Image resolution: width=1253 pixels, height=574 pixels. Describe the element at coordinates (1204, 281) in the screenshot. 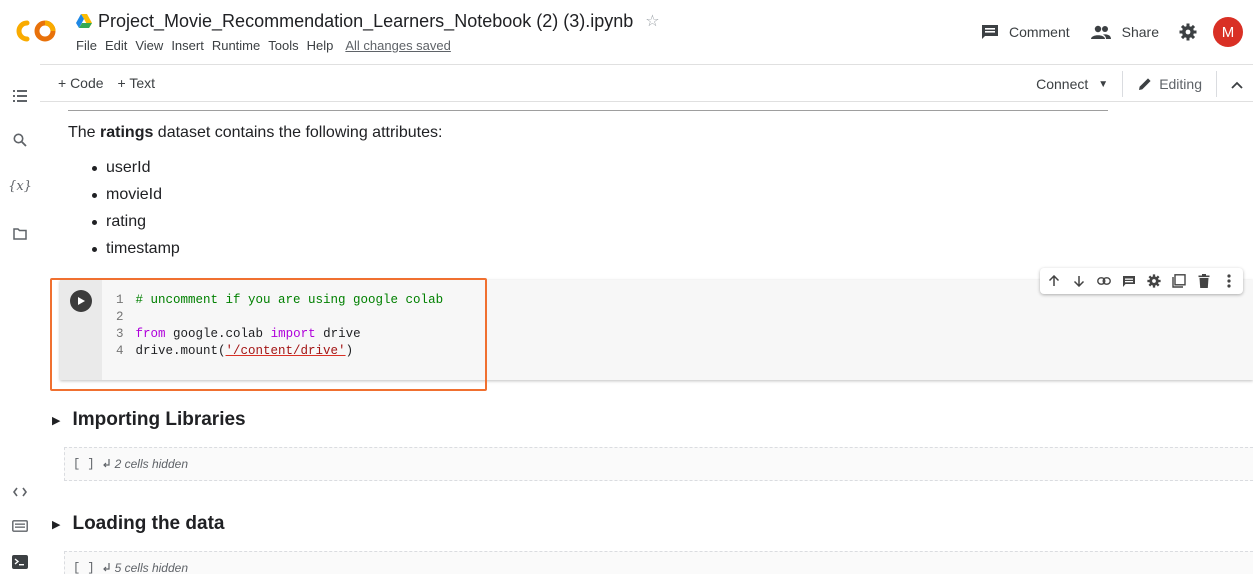

I see `delete-icon` at that location.